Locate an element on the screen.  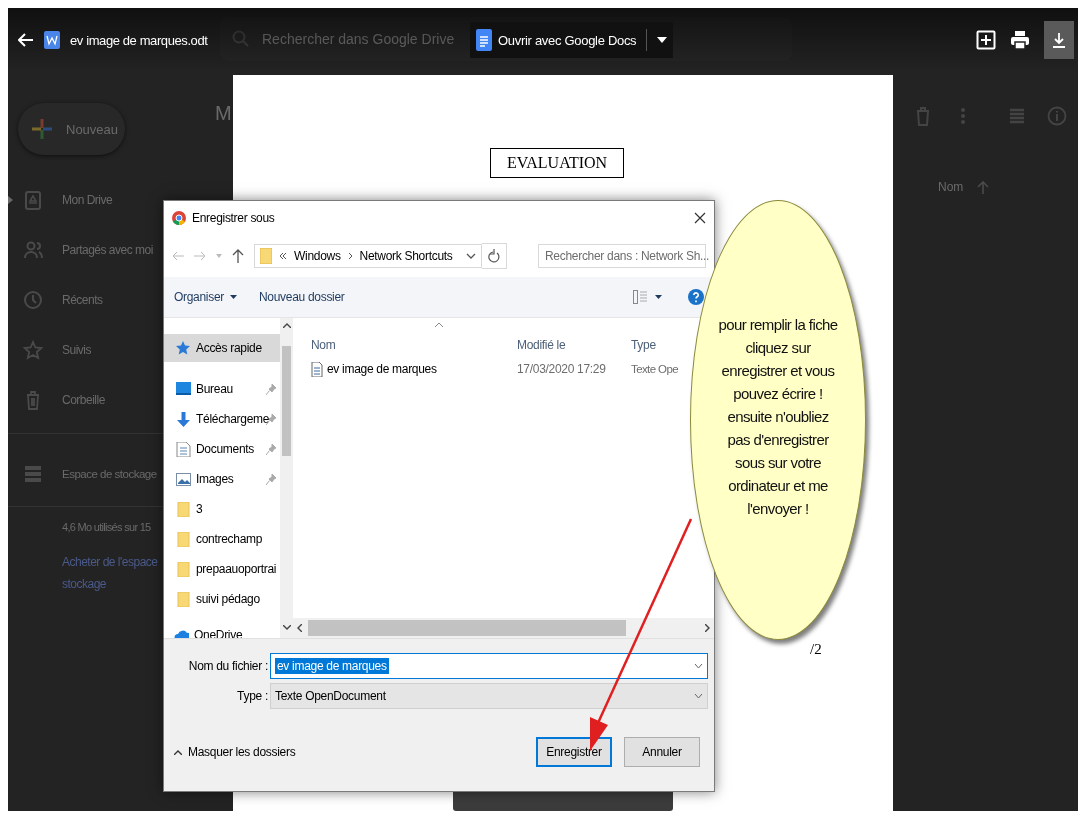
folder-tree-item: suivi pédago is located at coordinates (222, 599).